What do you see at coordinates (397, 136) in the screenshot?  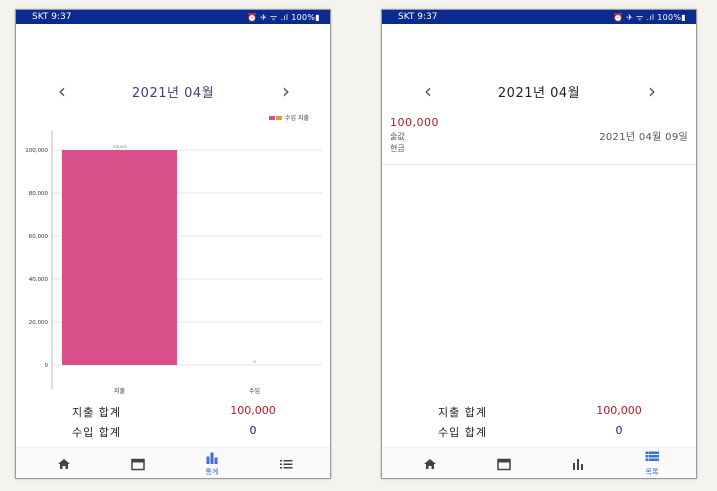 I see `entry-category: 술값` at bounding box center [397, 136].